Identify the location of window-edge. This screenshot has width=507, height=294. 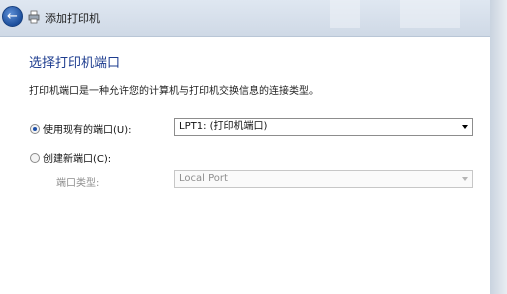
(498, 147).